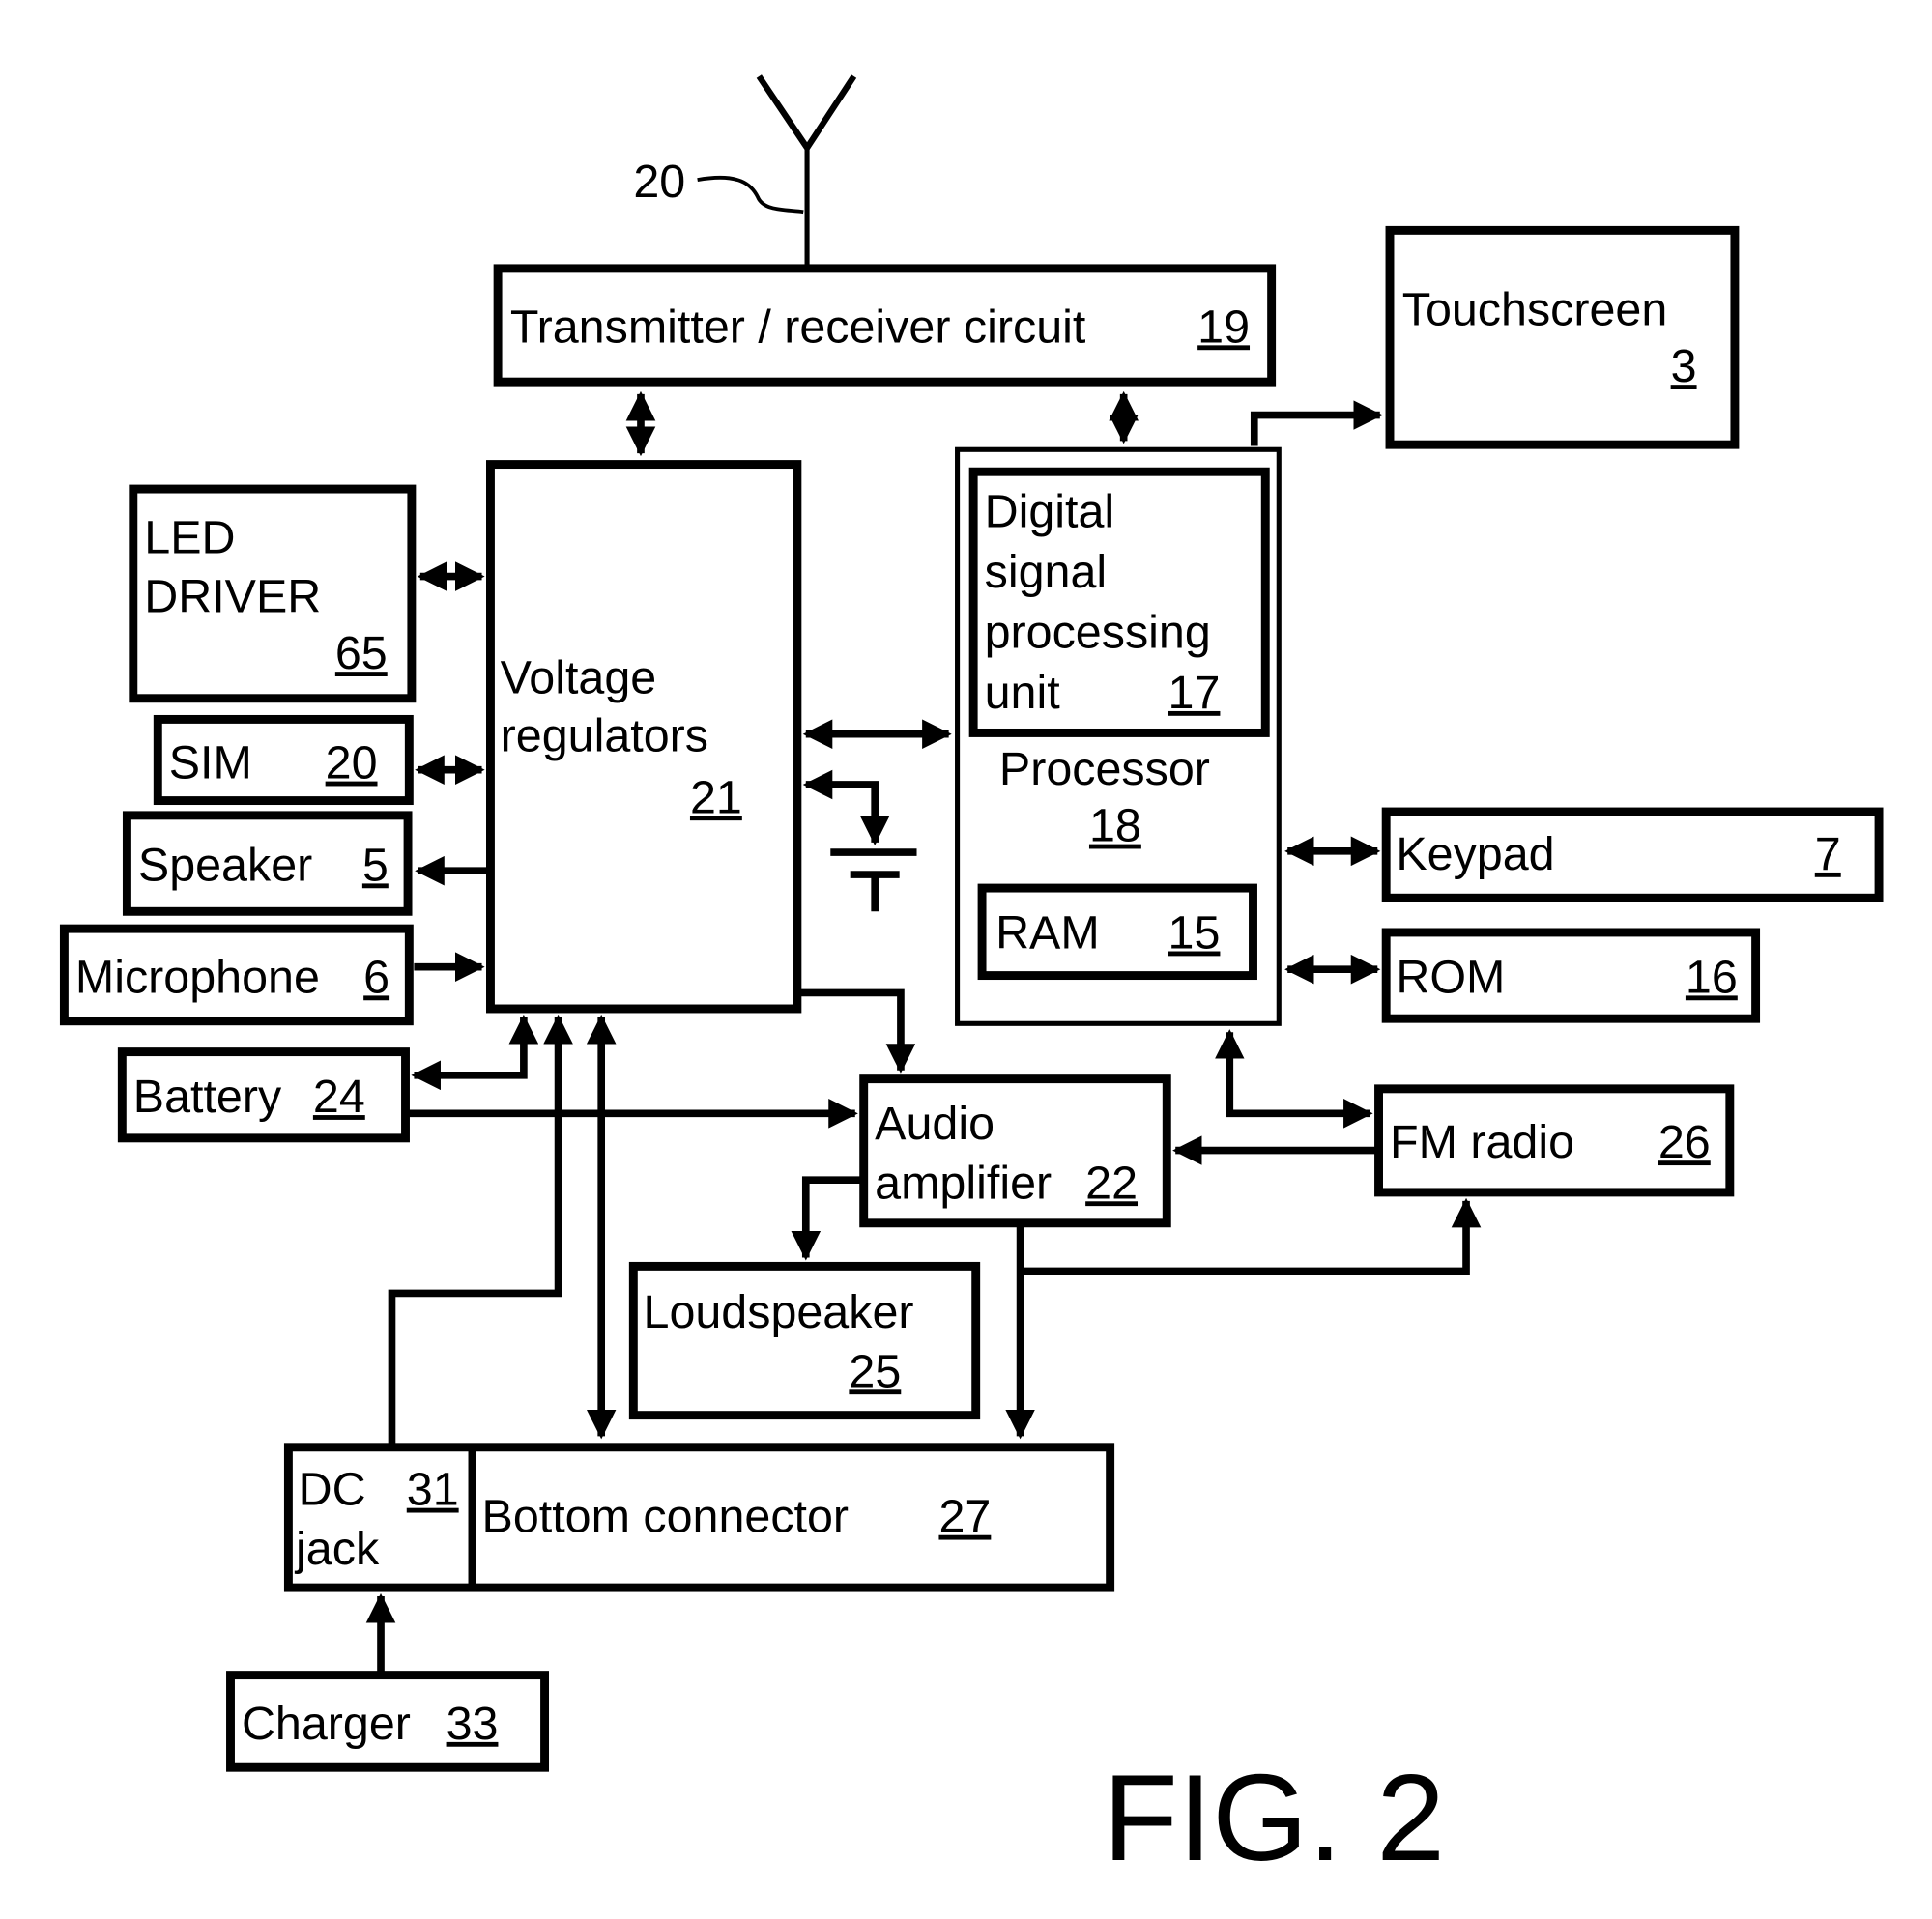  Describe the element at coordinates (1119, 602) in the screenshot. I see `dsp-block: Digital signal processing unit 17` at that location.